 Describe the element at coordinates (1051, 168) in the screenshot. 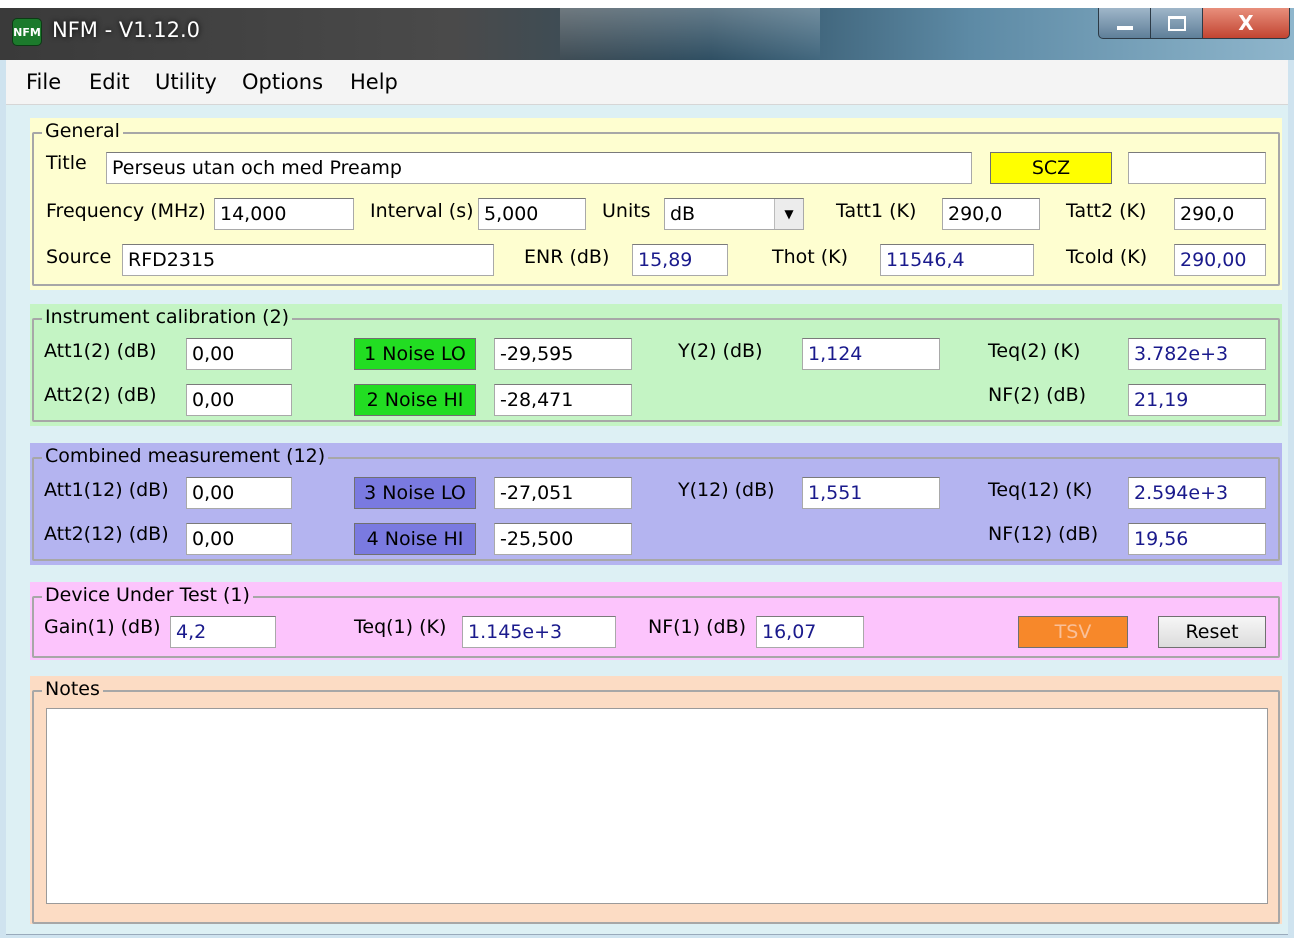

I see `scz-button: SCZ` at that location.